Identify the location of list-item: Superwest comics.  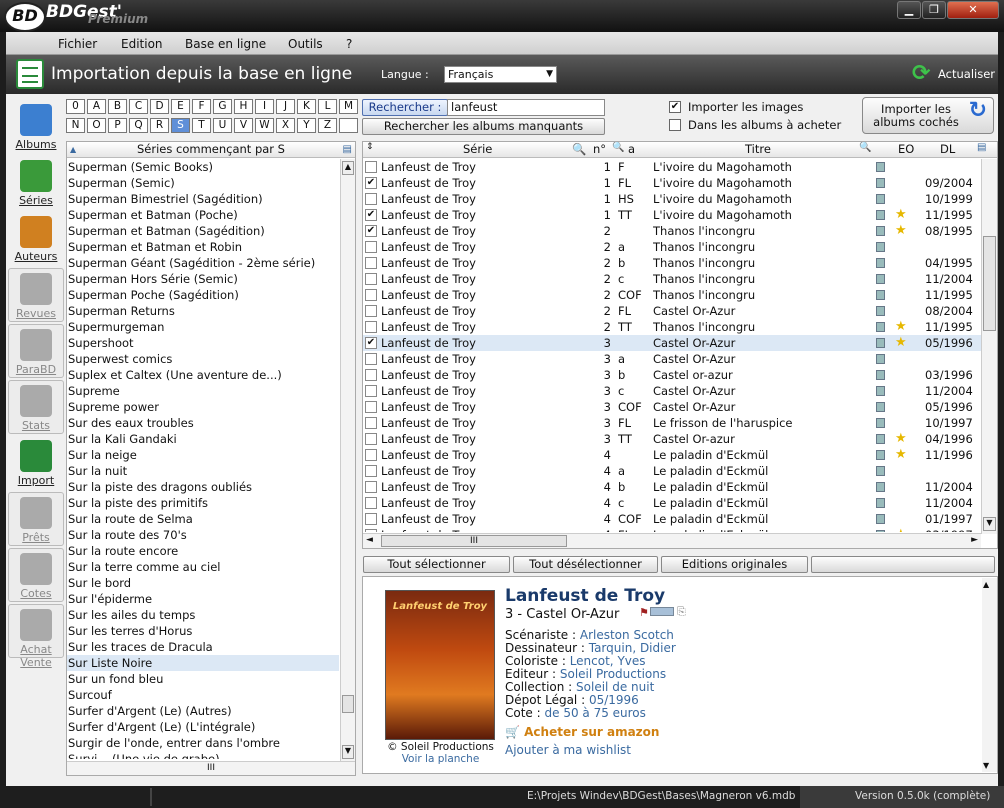
(203, 359).